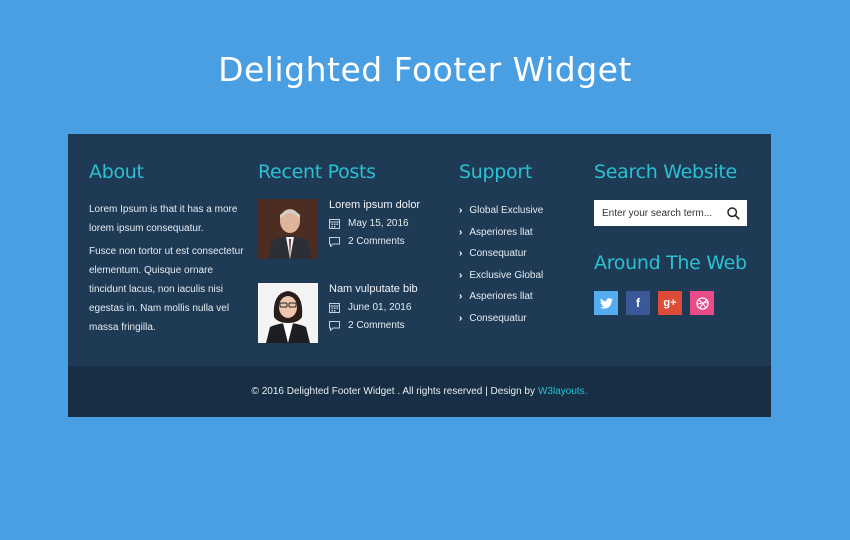  I want to click on post-date: May 15, 2016, so click(378, 223).